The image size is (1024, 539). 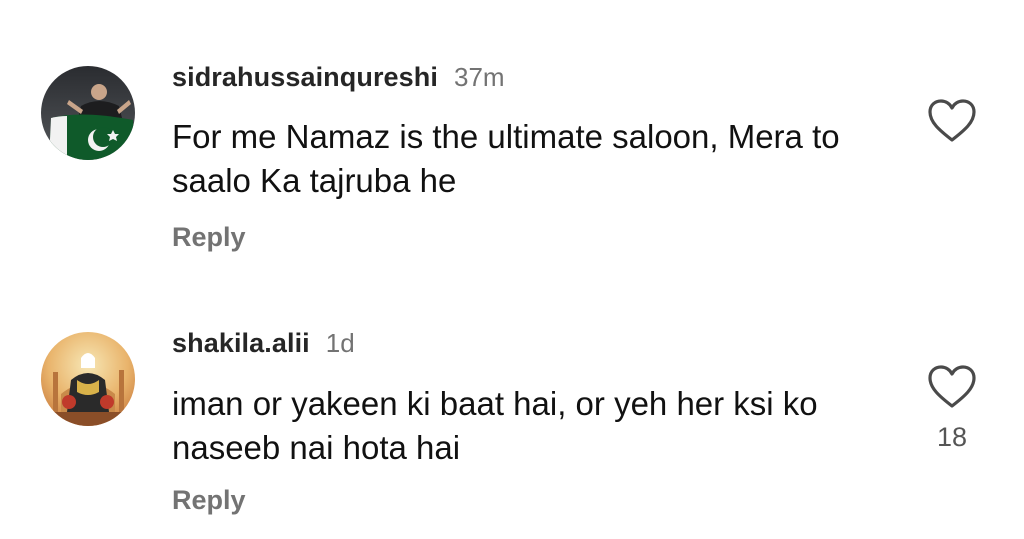 I want to click on comment-timestamp: 37m, so click(x=479, y=77).